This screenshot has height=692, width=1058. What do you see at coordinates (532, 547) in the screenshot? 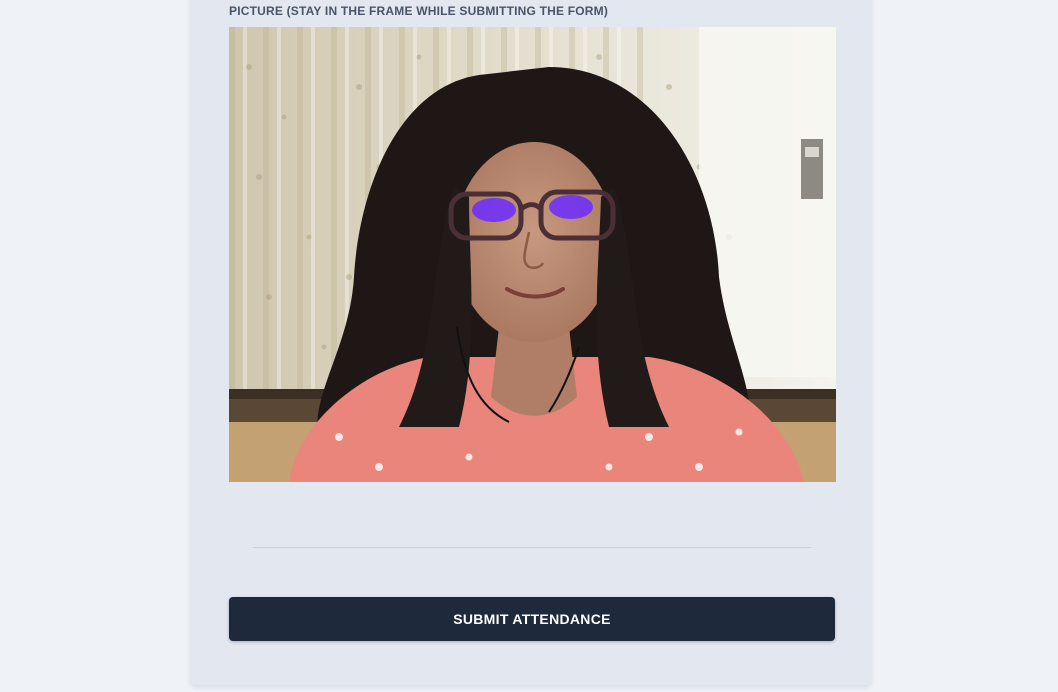
I see `form-divider` at bounding box center [532, 547].